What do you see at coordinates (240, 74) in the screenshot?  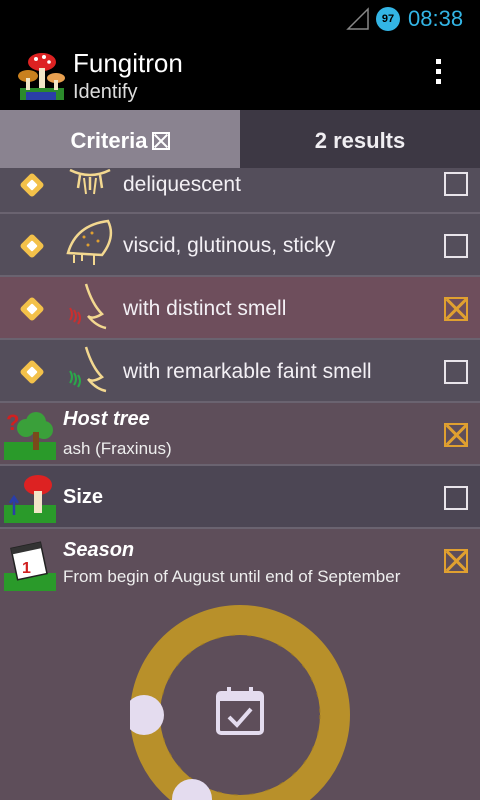 I see `action-bar: Fungitron Identify` at bounding box center [240, 74].